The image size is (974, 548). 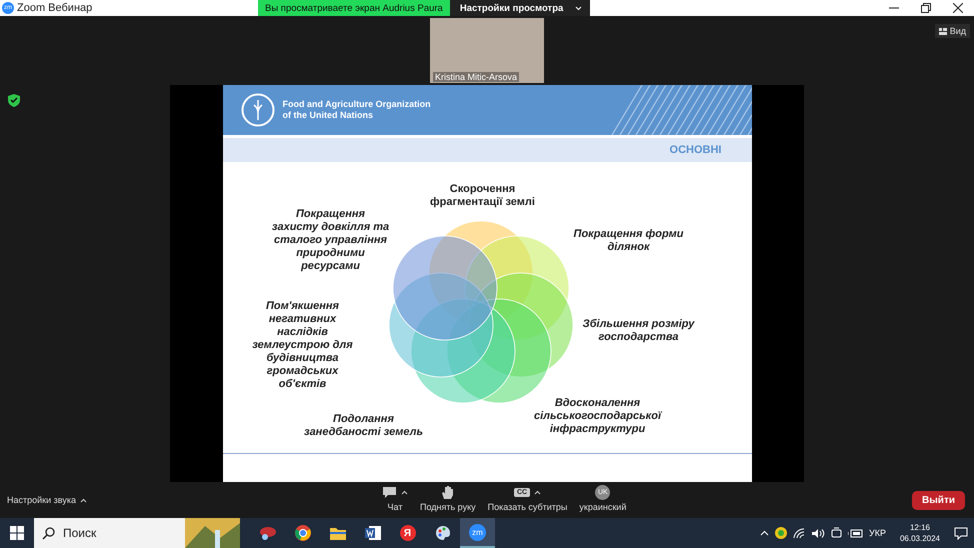 I want to click on diagram-label: Вдосконалення сільськогосподарської інфраструктури, so click(x=598, y=416).